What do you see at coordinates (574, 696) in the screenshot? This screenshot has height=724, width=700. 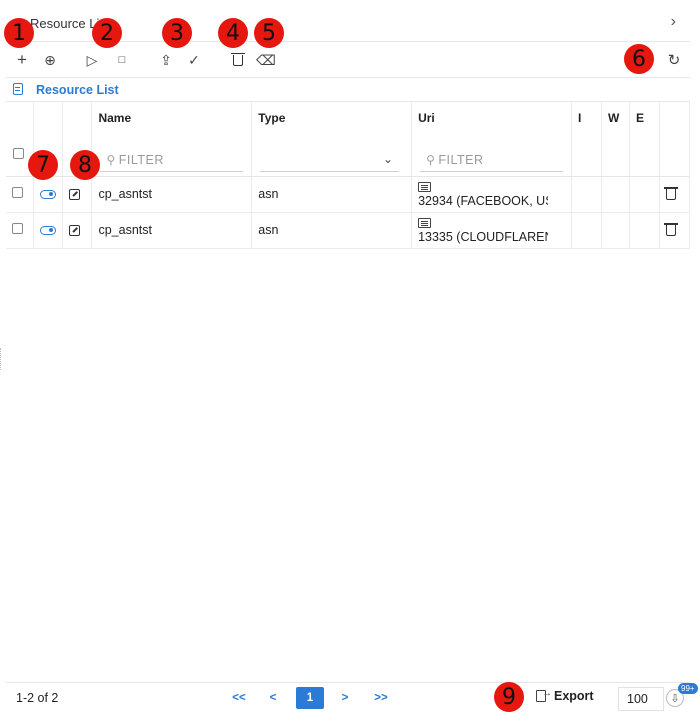 I see `export-label: Export` at bounding box center [574, 696].